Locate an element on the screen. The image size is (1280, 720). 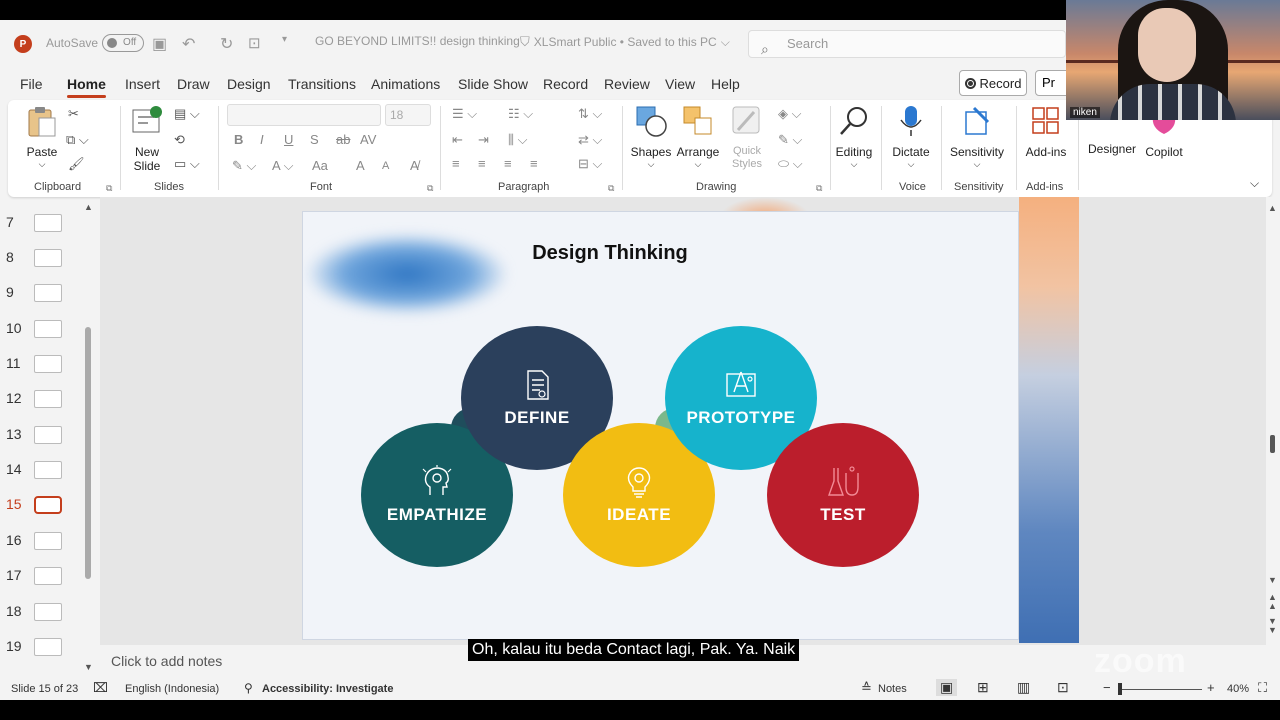
tab-transitions: Transitions is located at coordinates (322, 84).